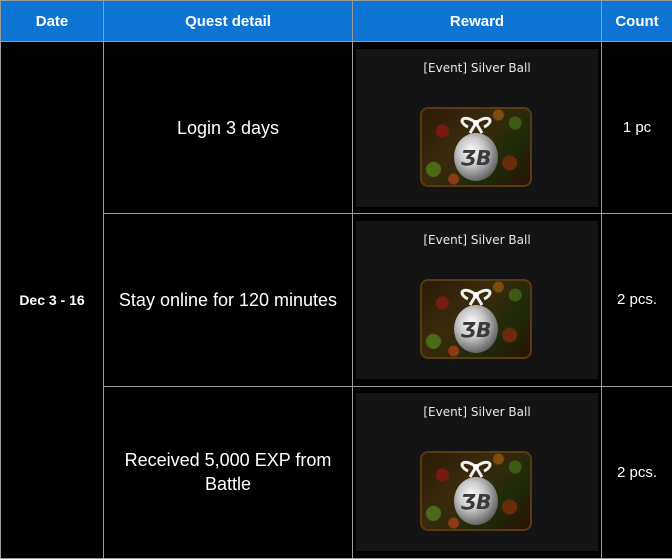  What do you see at coordinates (477, 21) in the screenshot?
I see `header-reward: Reward` at bounding box center [477, 21].